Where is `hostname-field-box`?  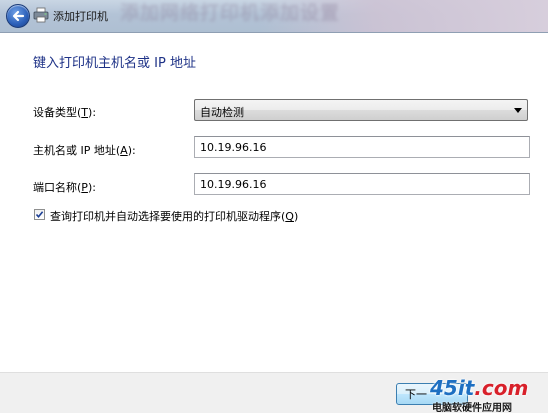 hostname-field-box is located at coordinates (362, 147).